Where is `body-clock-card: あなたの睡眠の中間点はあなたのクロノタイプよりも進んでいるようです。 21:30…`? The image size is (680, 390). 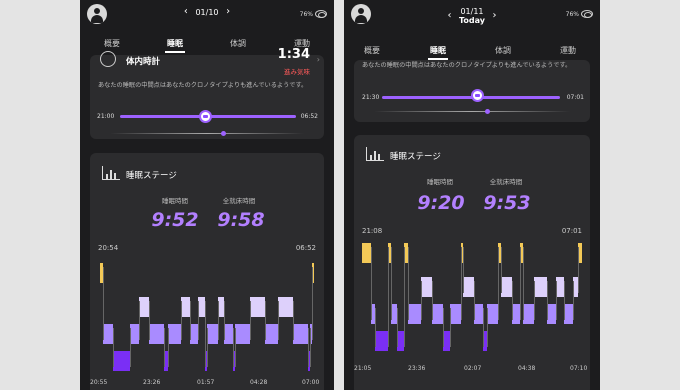
body-clock-card: あなたの睡眠の中間点はあなたのクロノタイプよりも進んでいるようです。 21:30… is located at coordinates (472, 91).